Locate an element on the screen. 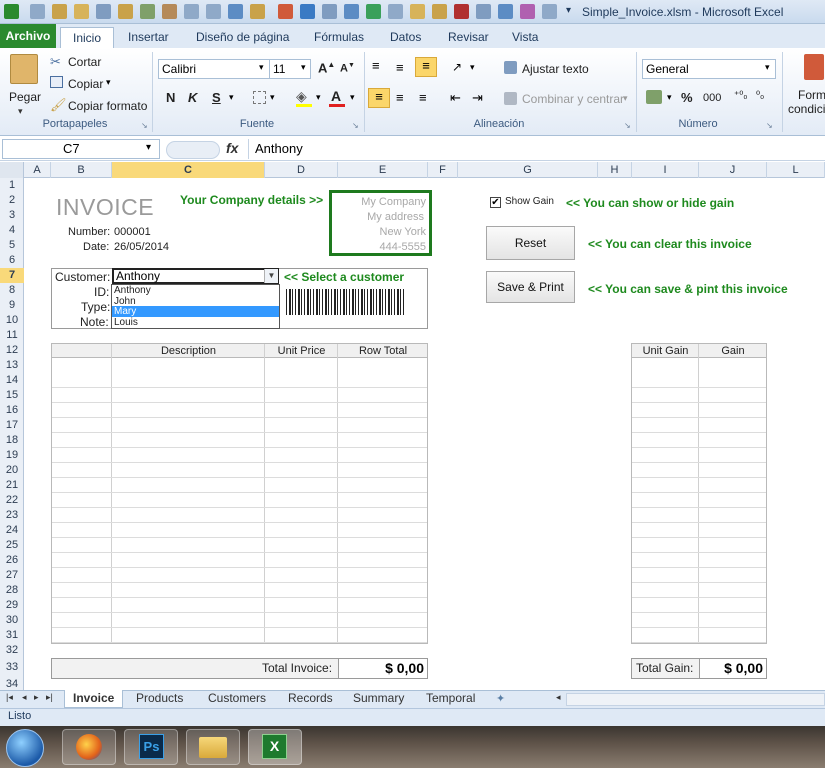 The width and height of the screenshot is (825, 768). column-header-l: L is located at coordinates (796, 170).